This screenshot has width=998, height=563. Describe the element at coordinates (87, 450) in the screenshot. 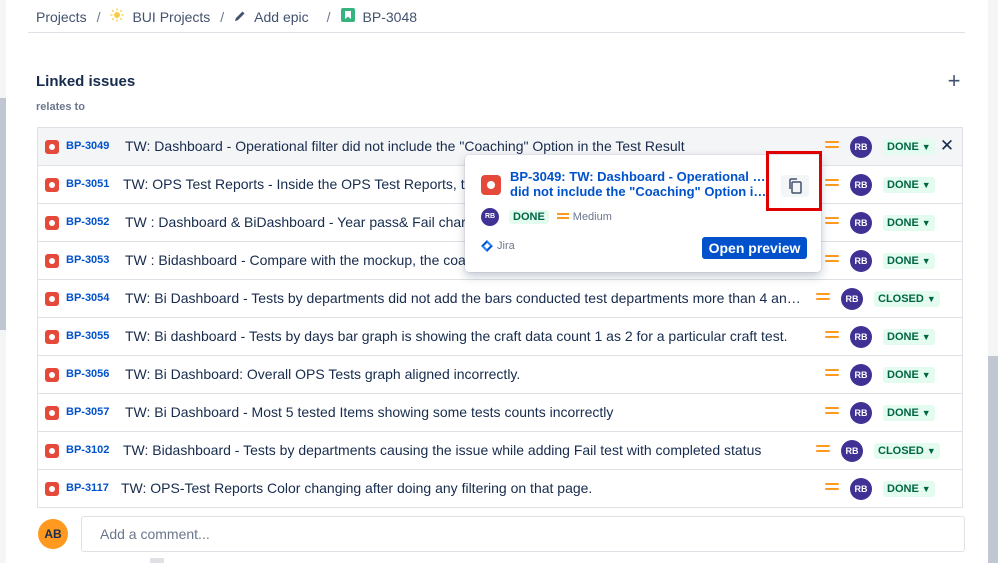

I see `issue-key-link: BP-3102` at that location.